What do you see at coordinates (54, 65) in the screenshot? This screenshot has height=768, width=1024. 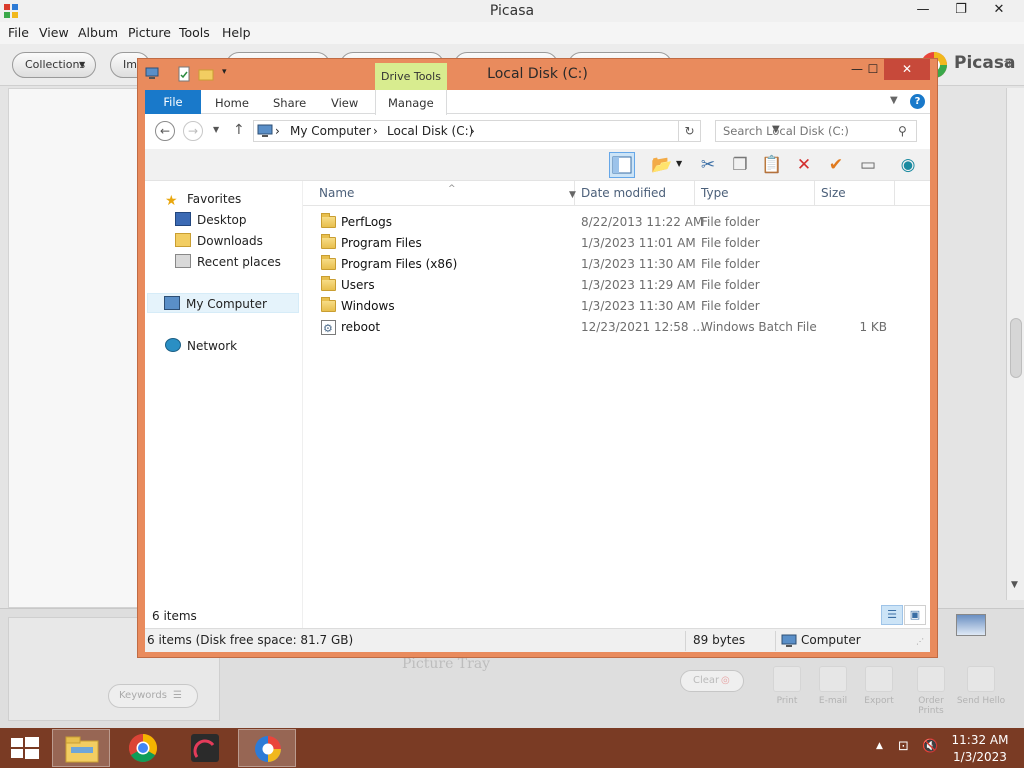 I see `collections-button: Collections ▼` at bounding box center [54, 65].